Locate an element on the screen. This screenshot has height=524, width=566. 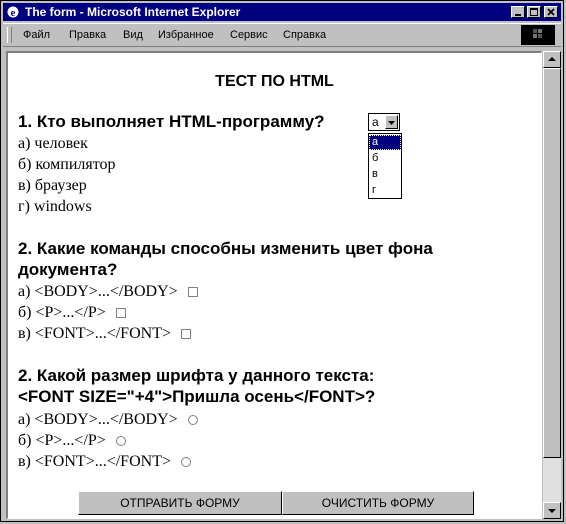
dropdown-arrow-button is located at coordinates (391, 122).